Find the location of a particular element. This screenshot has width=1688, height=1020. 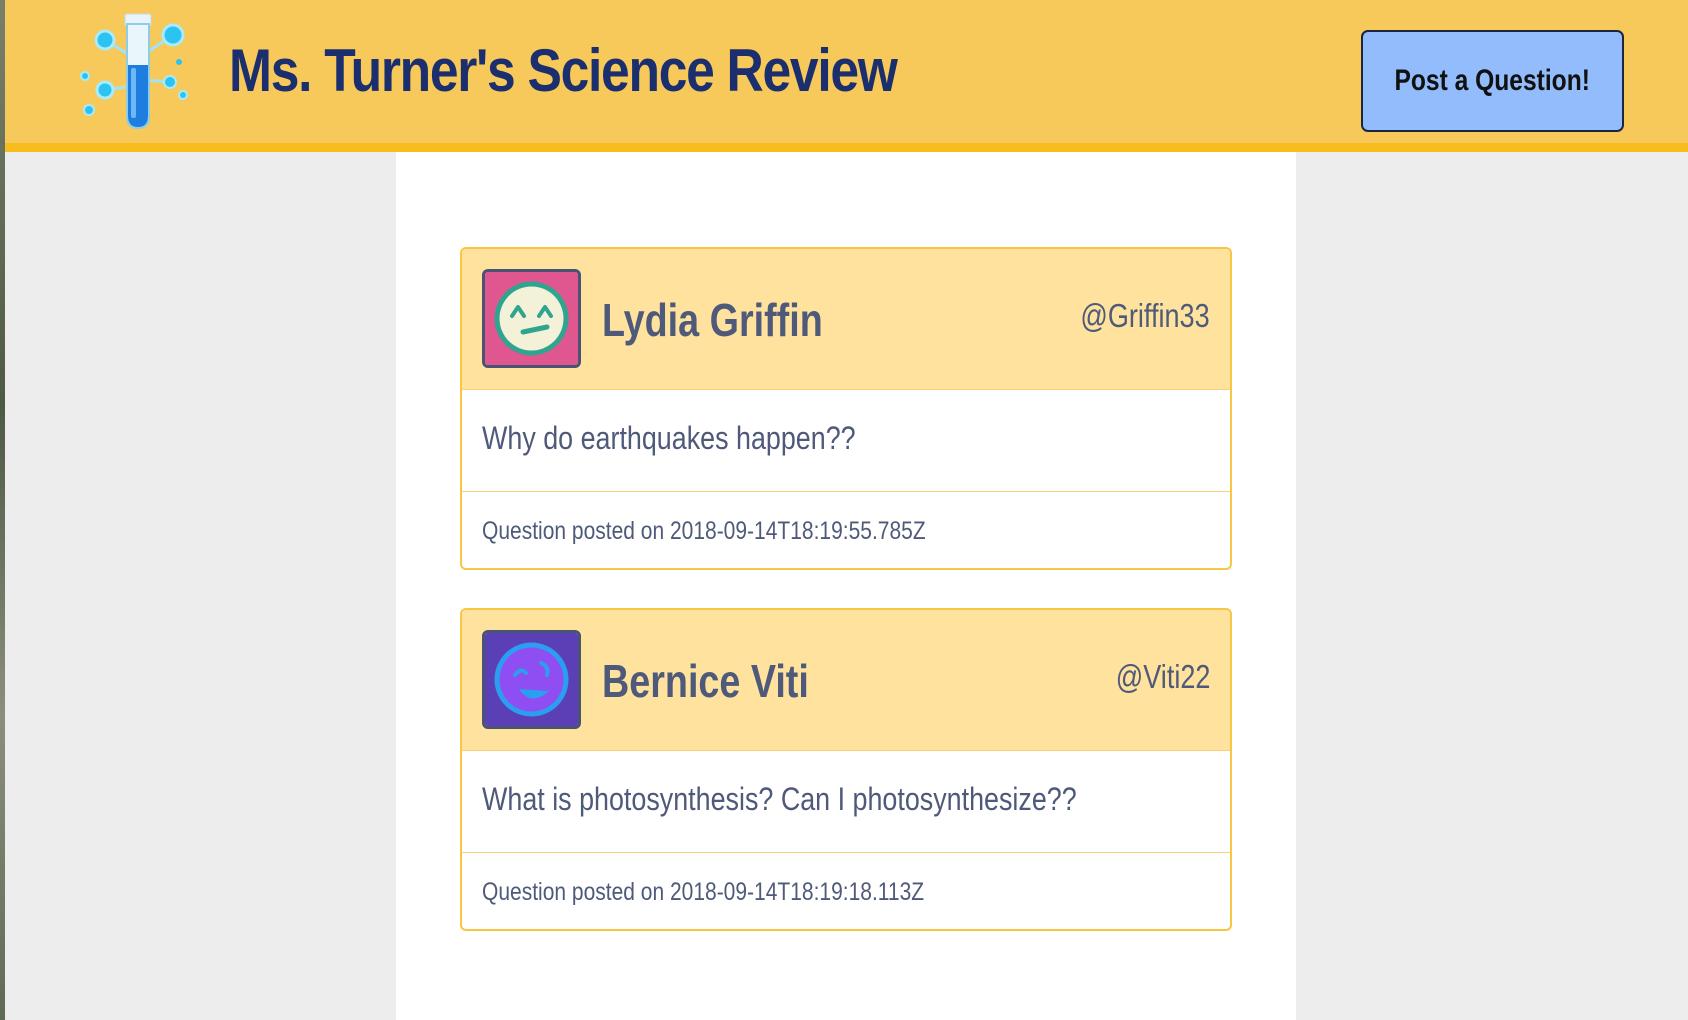

post-question-label: Post a Question! is located at coordinates (1492, 80).